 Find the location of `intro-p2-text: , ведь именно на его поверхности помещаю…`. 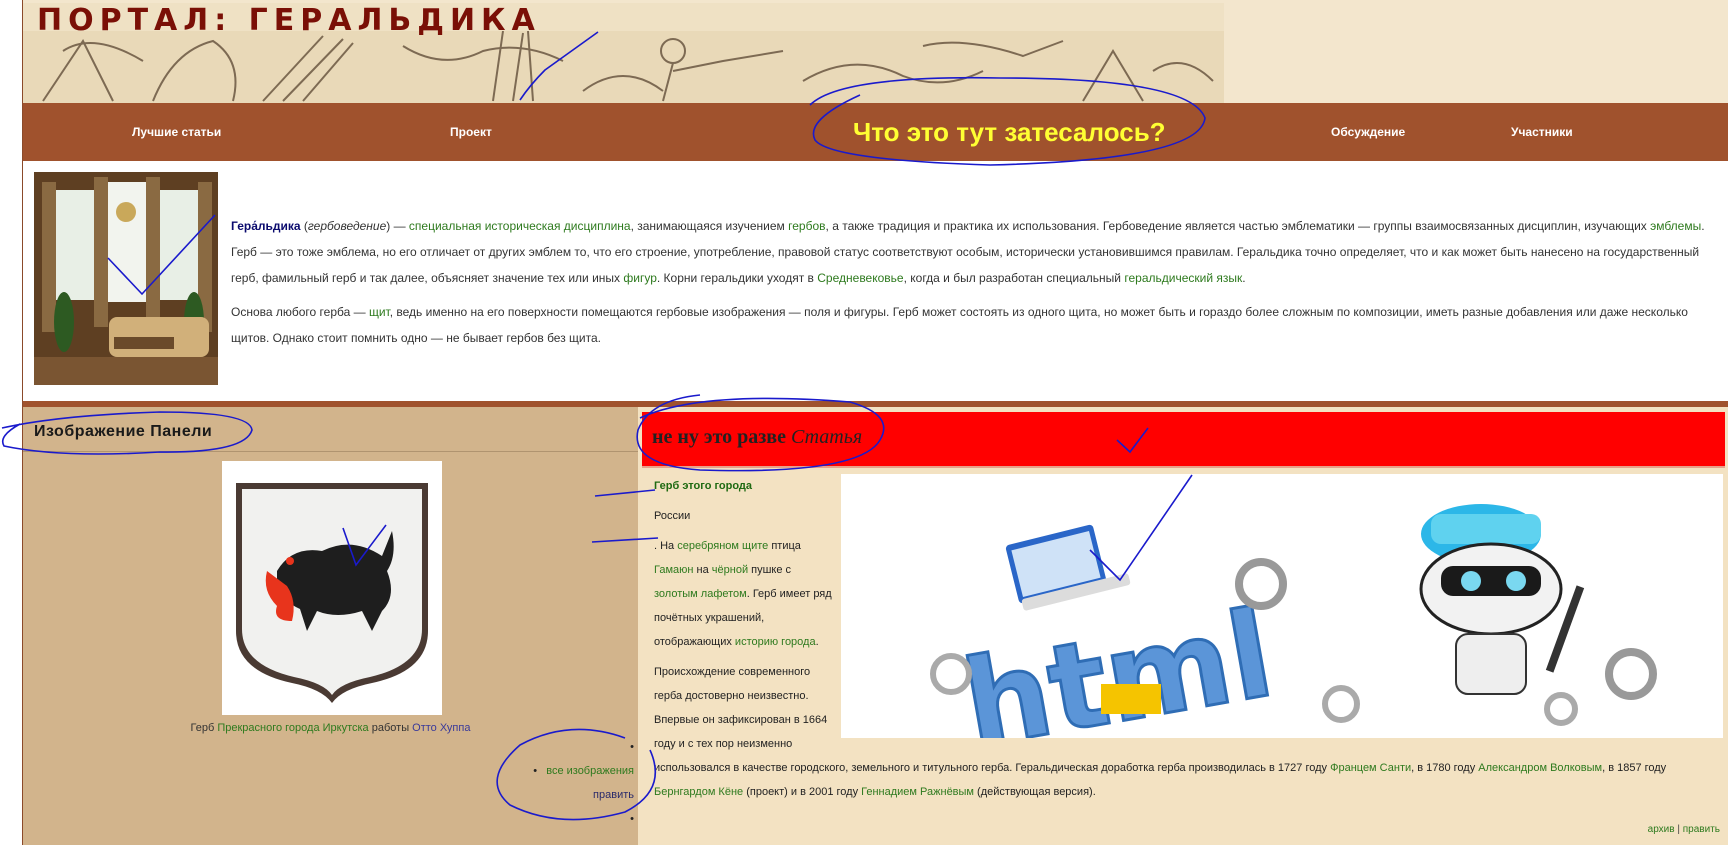

intro-p2-text: , ведь именно на его поверхности помещаю… is located at coordinates (959, 325).